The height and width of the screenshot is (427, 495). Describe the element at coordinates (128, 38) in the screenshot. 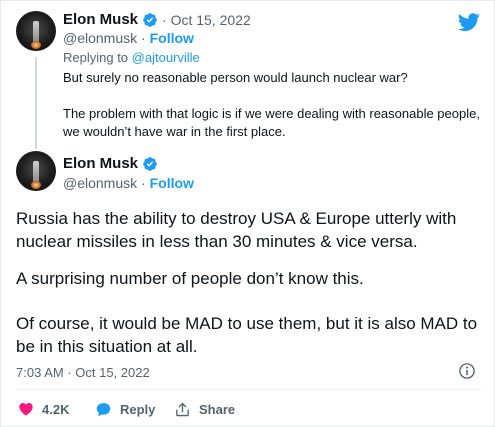

I see `quoted-author-handle: @elonmusk · Follow` at that location.